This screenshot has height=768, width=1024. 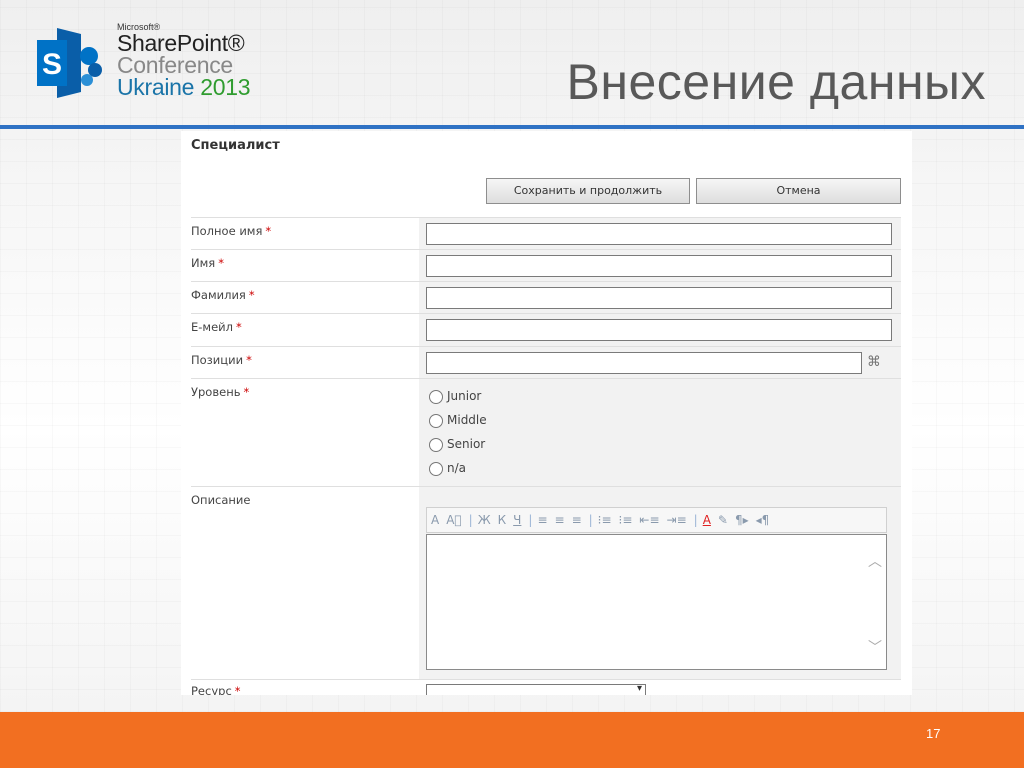 I want to click on first-name-input, so click(x=659, y=266).